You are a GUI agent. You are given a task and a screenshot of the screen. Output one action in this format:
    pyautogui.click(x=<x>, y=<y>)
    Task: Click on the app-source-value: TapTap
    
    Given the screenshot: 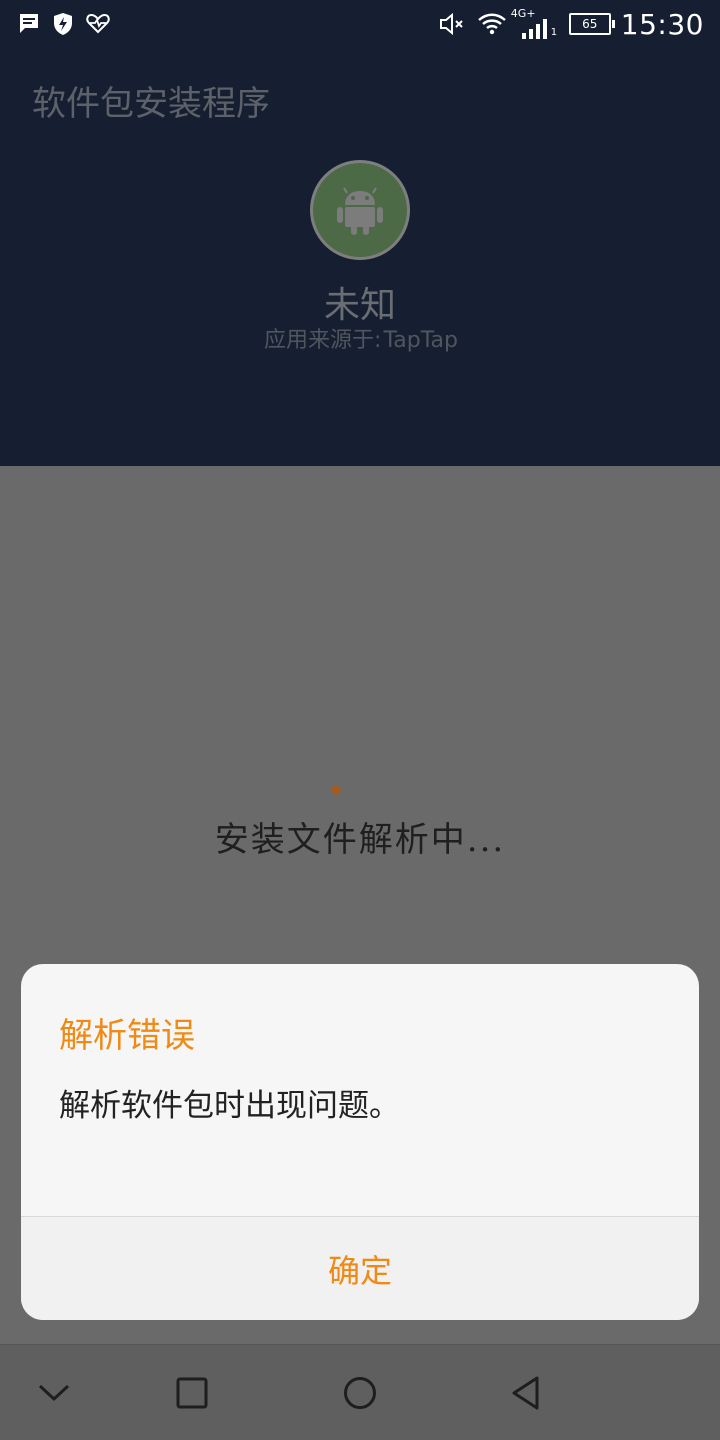 What is the action you would take?
    pyautogui.click(x=420, y=340)
    